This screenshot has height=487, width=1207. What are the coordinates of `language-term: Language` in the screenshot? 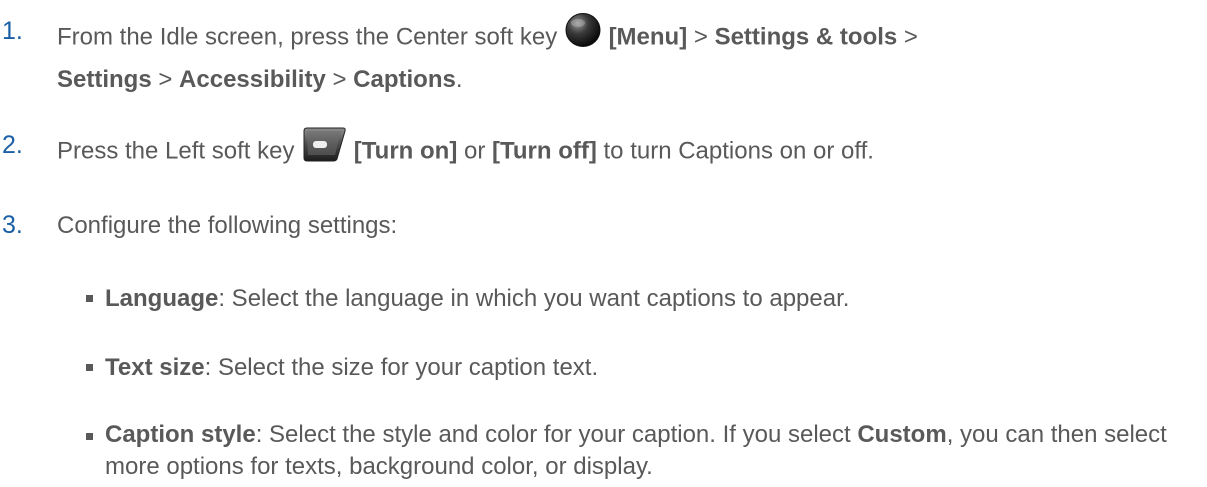 It's located at (162, 298).